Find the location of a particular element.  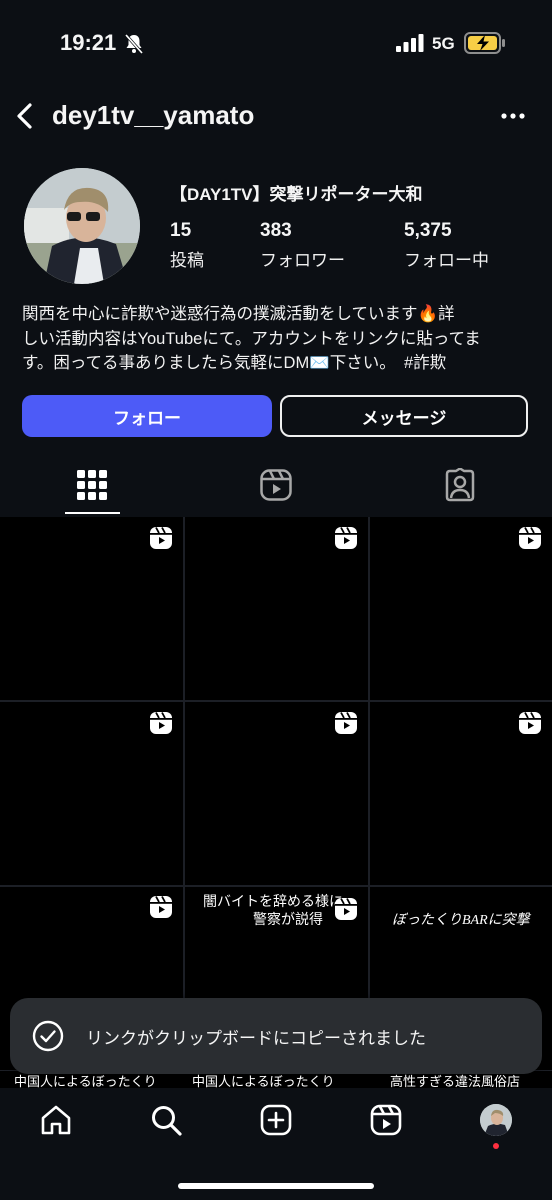

bio-line: す。困ってる事ありましたら気軽にDM✉️下さい。 #詐欺 is located at coordinates (234, 363).